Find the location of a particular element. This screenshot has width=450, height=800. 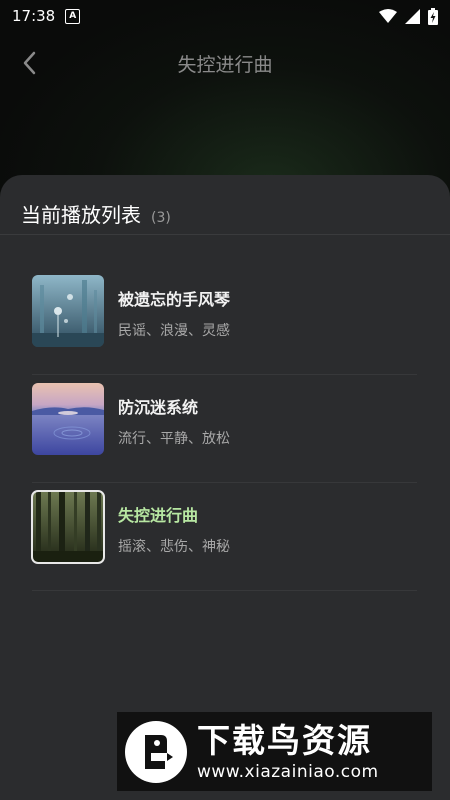

track-item: 防沉迷系统 流行、平静、放松 is located at coordinates (224, 429).